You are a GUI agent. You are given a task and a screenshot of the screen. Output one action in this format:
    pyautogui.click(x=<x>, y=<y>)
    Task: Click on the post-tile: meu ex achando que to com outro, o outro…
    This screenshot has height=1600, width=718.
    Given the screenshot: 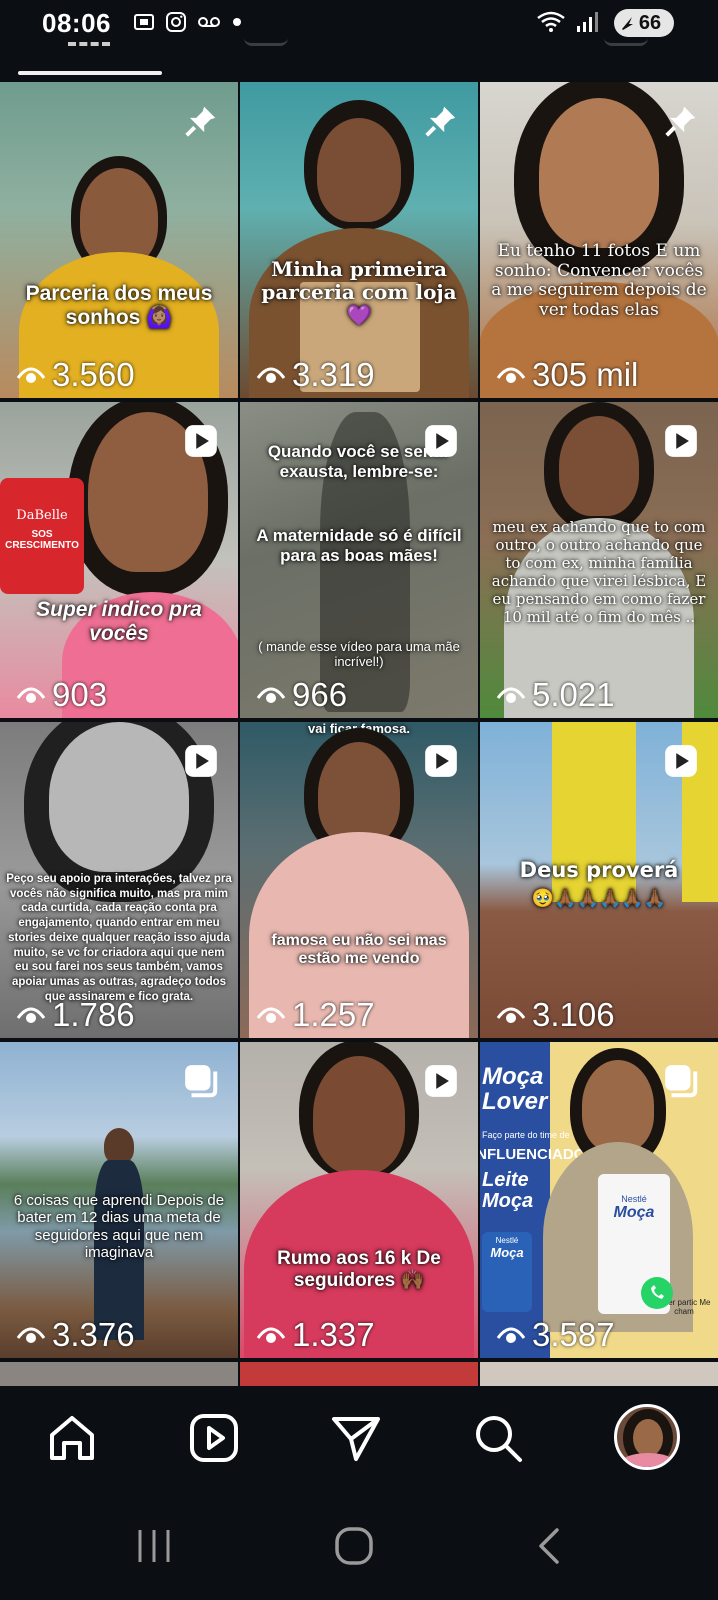 What is the action you would take?
    pyautogui.click(x=599, y=560)
    